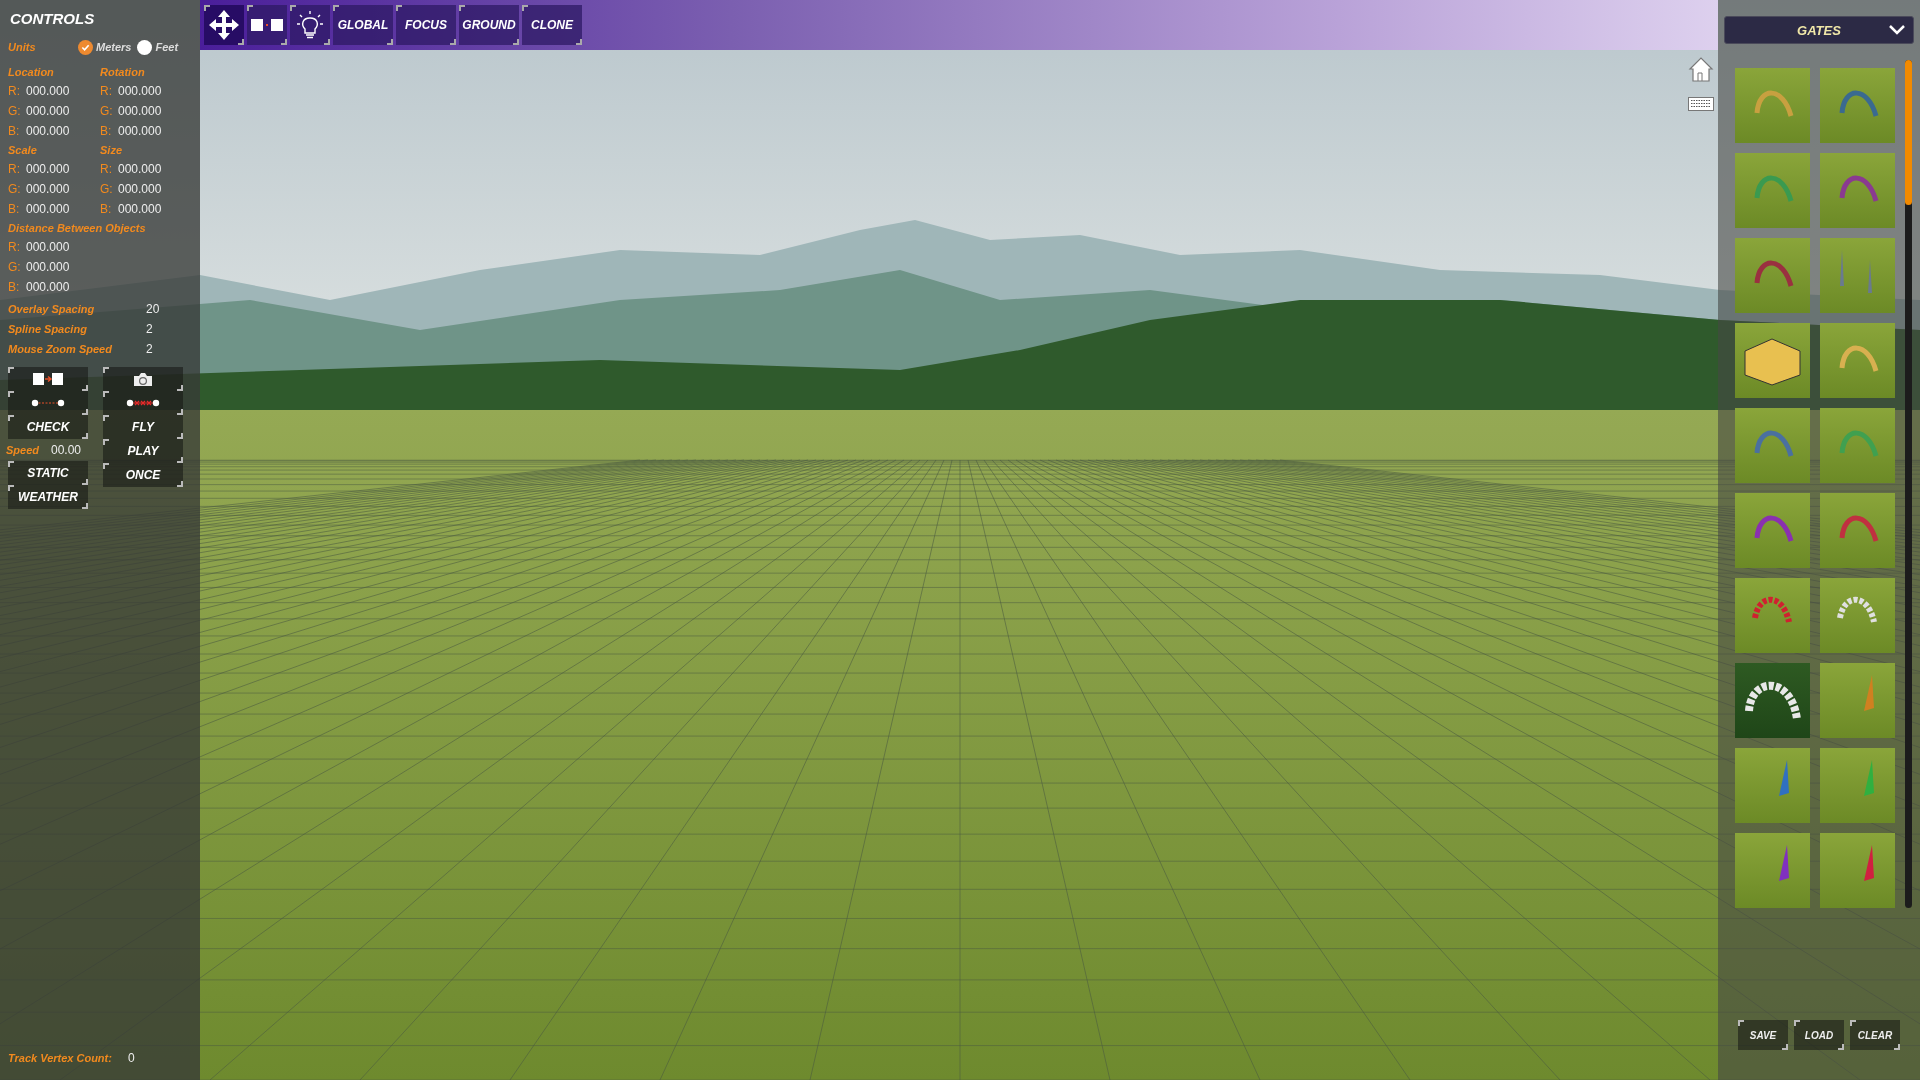 The image size is (1920, 1080). I want to click on home-icon, so click(1701, 70).